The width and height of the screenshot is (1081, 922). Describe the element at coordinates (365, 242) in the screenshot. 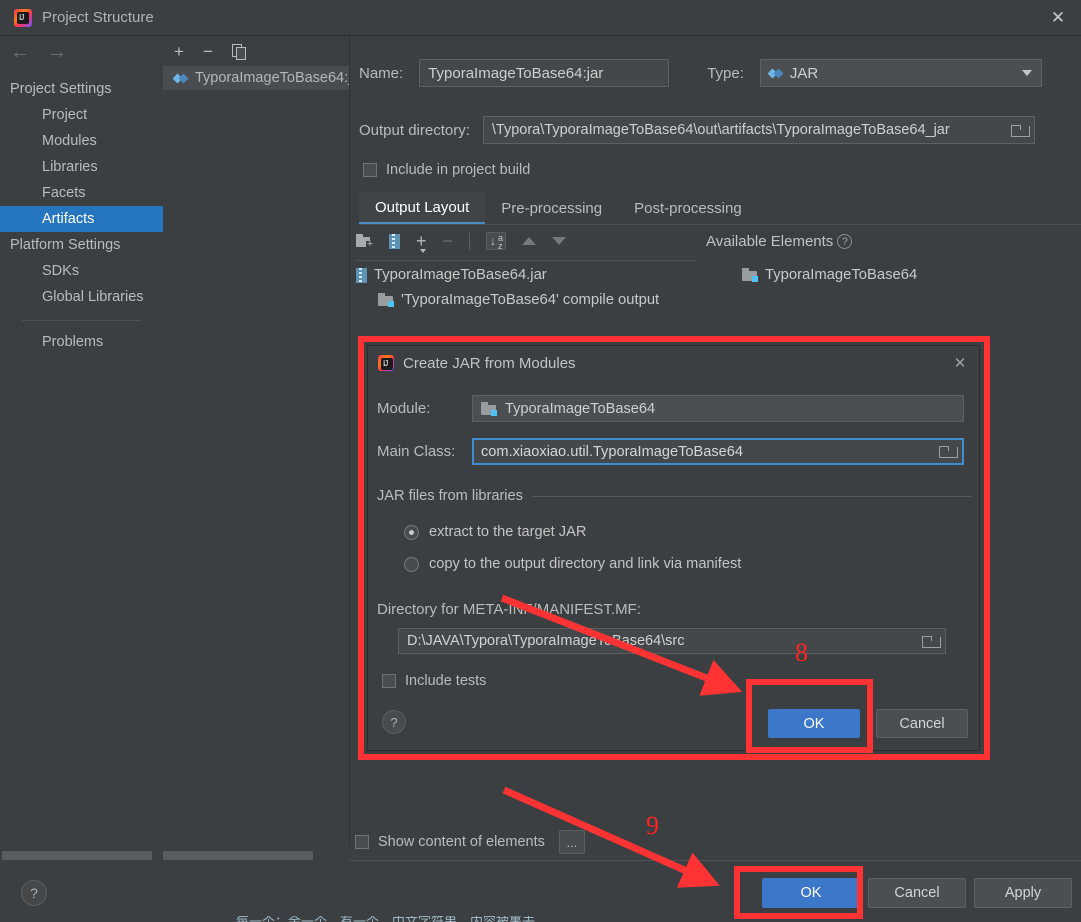

I see `create-directory-icon: +` at that location.